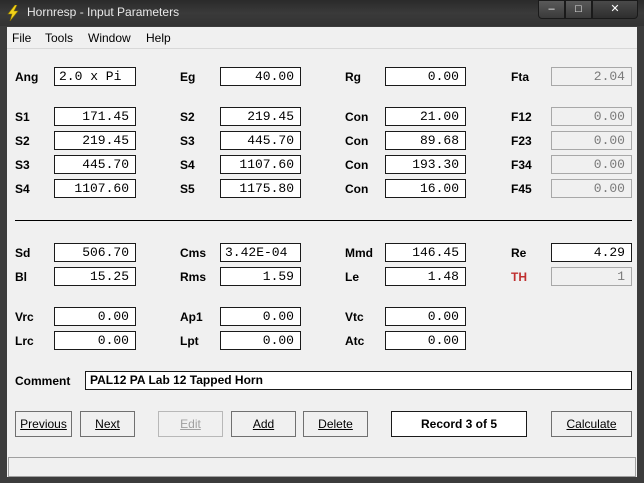 This screenshot has width=644, height=483. I want to click on s2-left-field: 219.45, so click(95, 140).